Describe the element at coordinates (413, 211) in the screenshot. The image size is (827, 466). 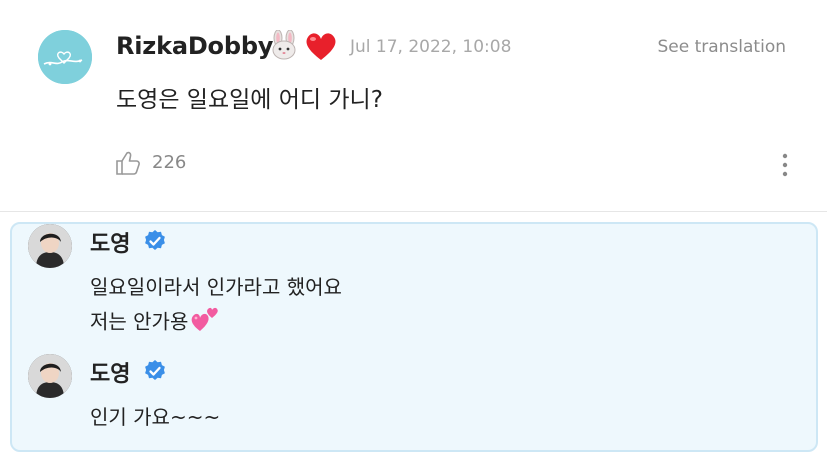
I see `divider` at that location.